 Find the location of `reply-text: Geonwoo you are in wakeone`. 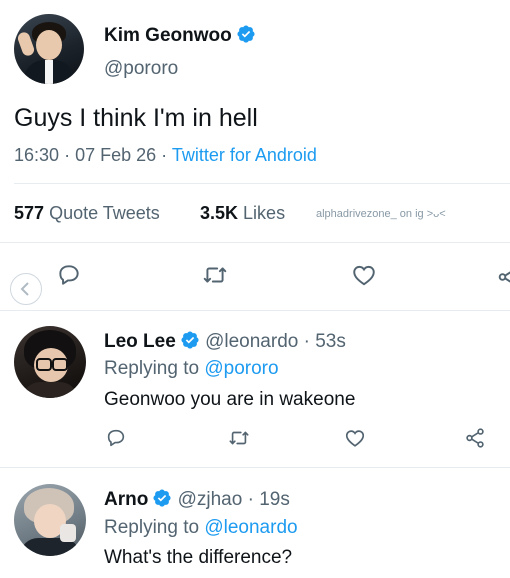

reply-text: Geonwoo you are in wakeone is located at coordinates (230, 399).